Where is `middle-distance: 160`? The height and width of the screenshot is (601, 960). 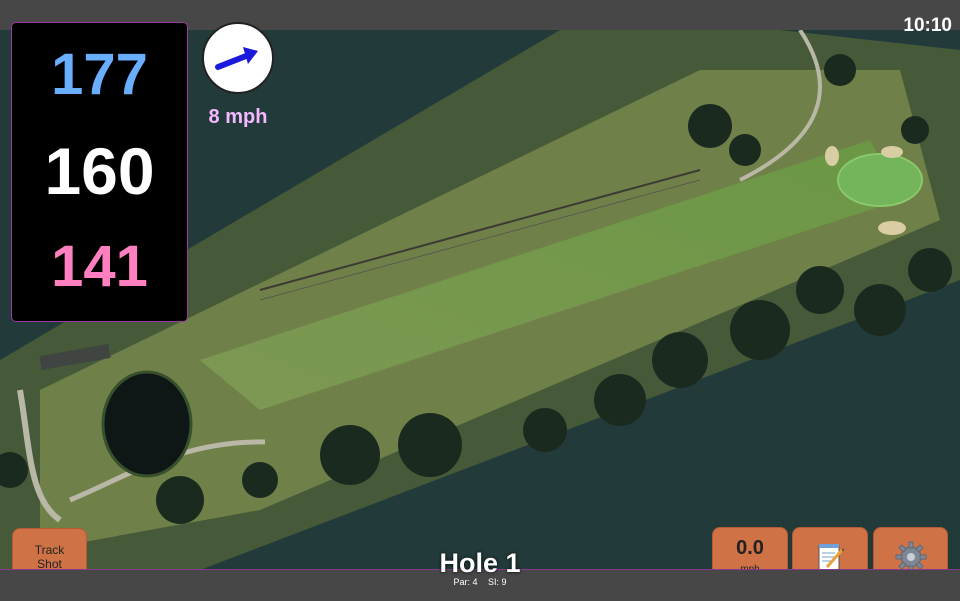
middle-distance: 160 is located at coordinates (99, 171).